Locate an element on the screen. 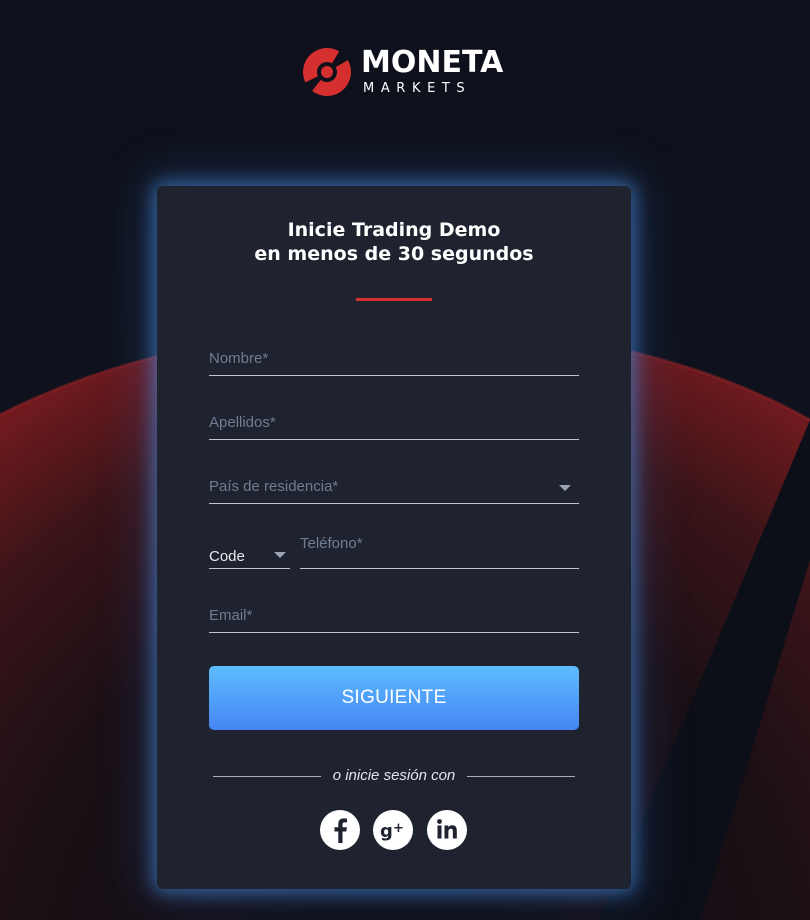  google-plus-login-button: g + is located at coordinates (393, 830).